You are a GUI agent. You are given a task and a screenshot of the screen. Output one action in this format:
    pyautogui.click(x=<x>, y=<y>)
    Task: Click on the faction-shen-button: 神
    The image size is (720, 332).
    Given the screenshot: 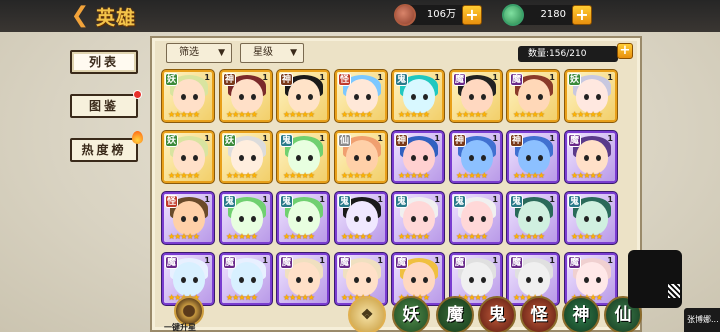 What is the action you would take?
    pyautogui.click(x=581, y=314)
    